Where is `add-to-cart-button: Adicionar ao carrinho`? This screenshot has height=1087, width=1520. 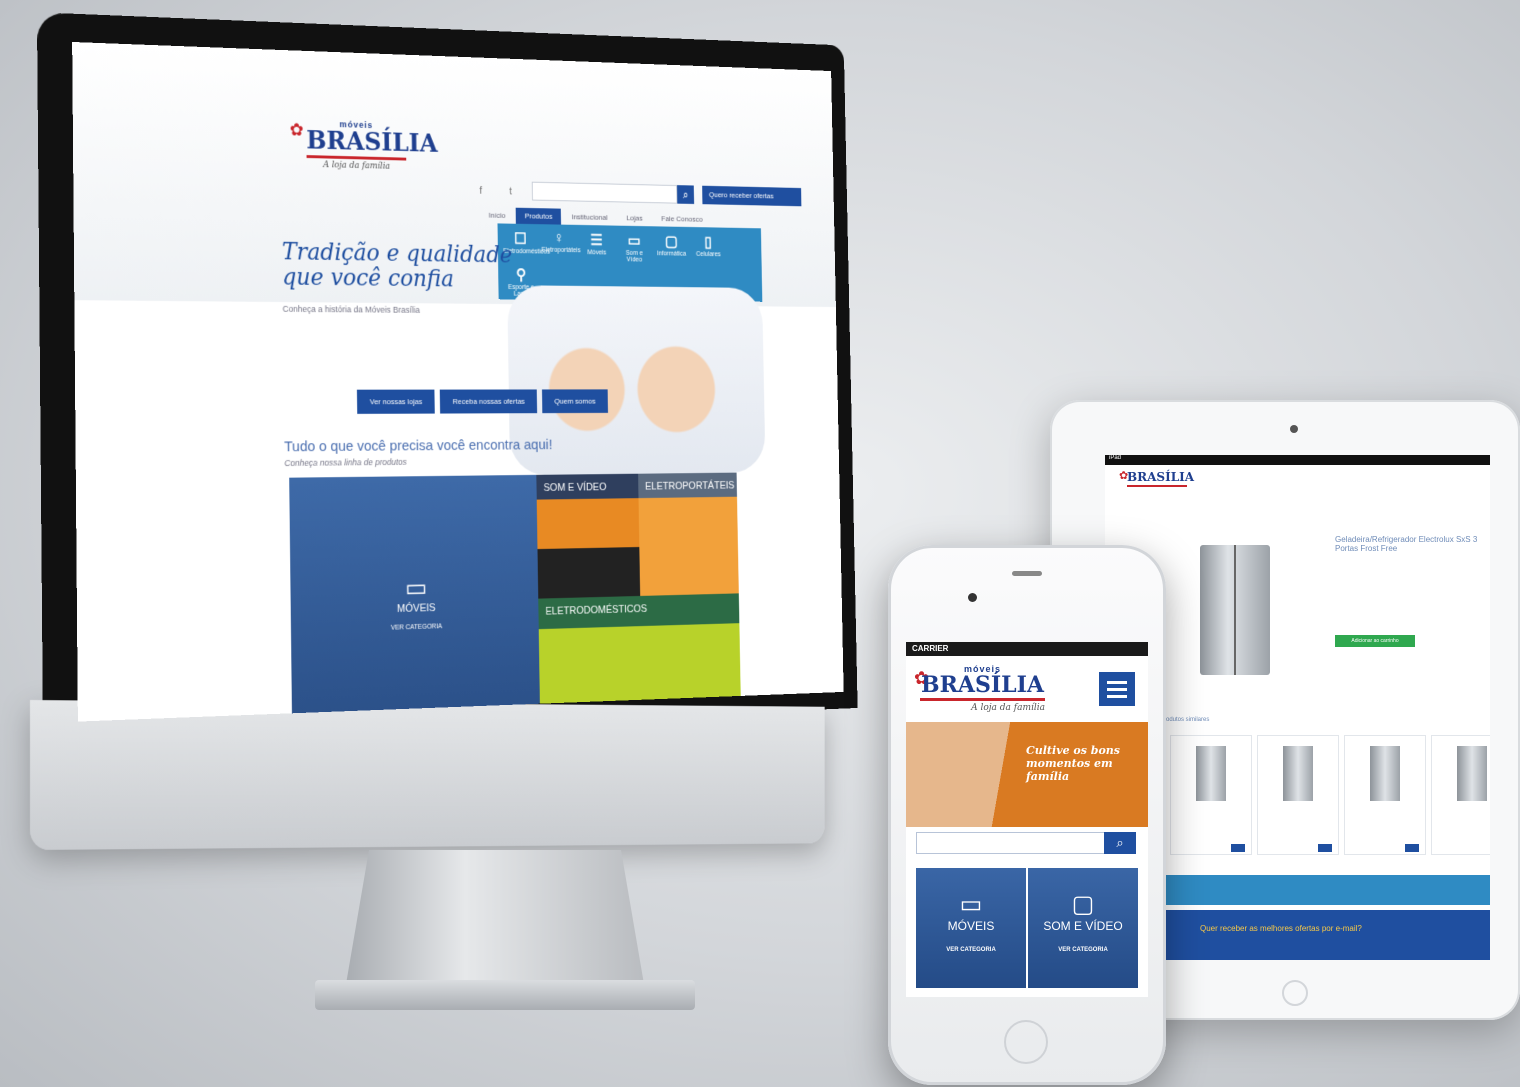
add-to-cart-button: Adicionar ao carrinho is located at coordinates (1375, 641).